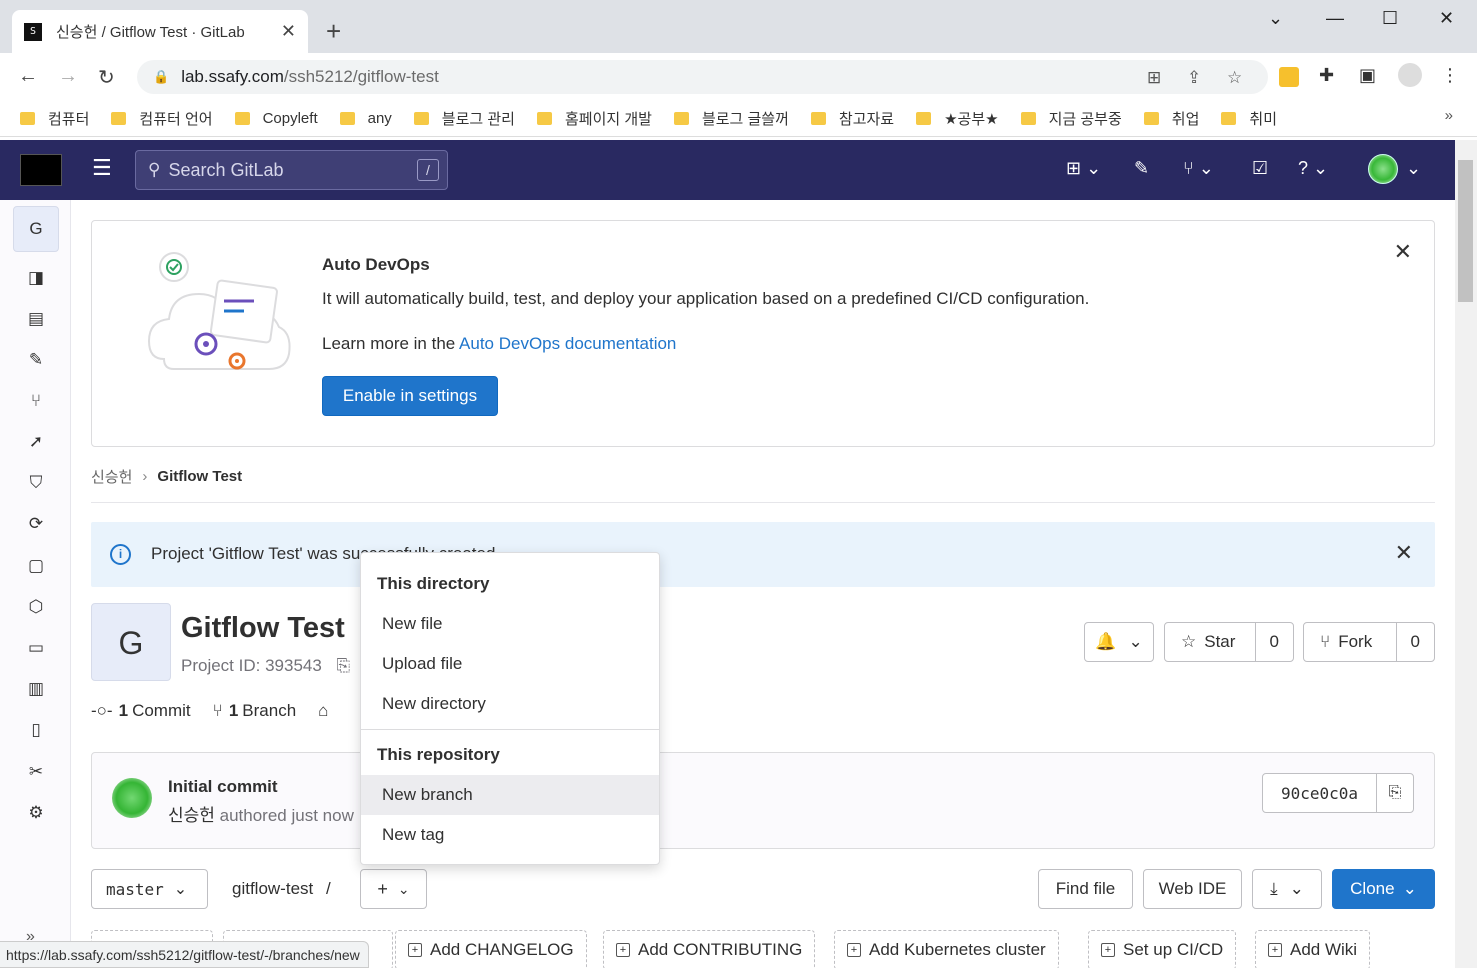 This screenshot has height=968, width=1477. I want to click on deployments-icon: ⟳, so click(36, 524).